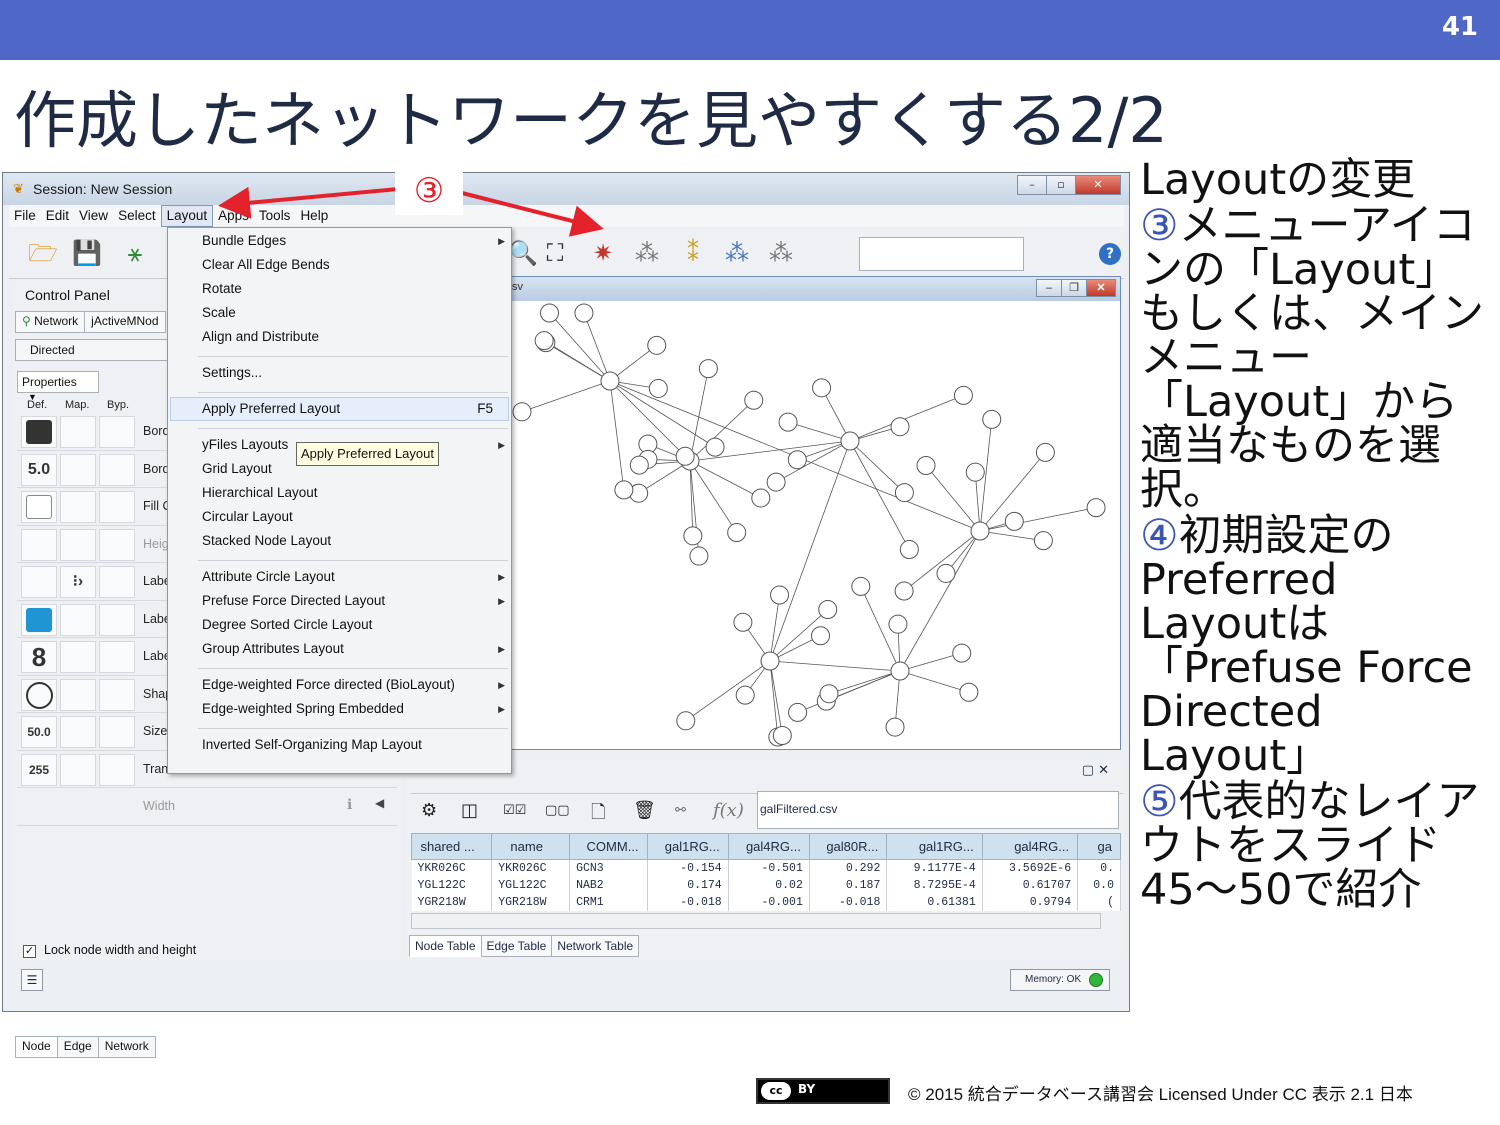 This screenshot has height=1125, width=1500. What do you see at coordinates (1074, 288) in the screenshot?
I see `net-restore-button: ❐` at bounding box center [1074, 288].